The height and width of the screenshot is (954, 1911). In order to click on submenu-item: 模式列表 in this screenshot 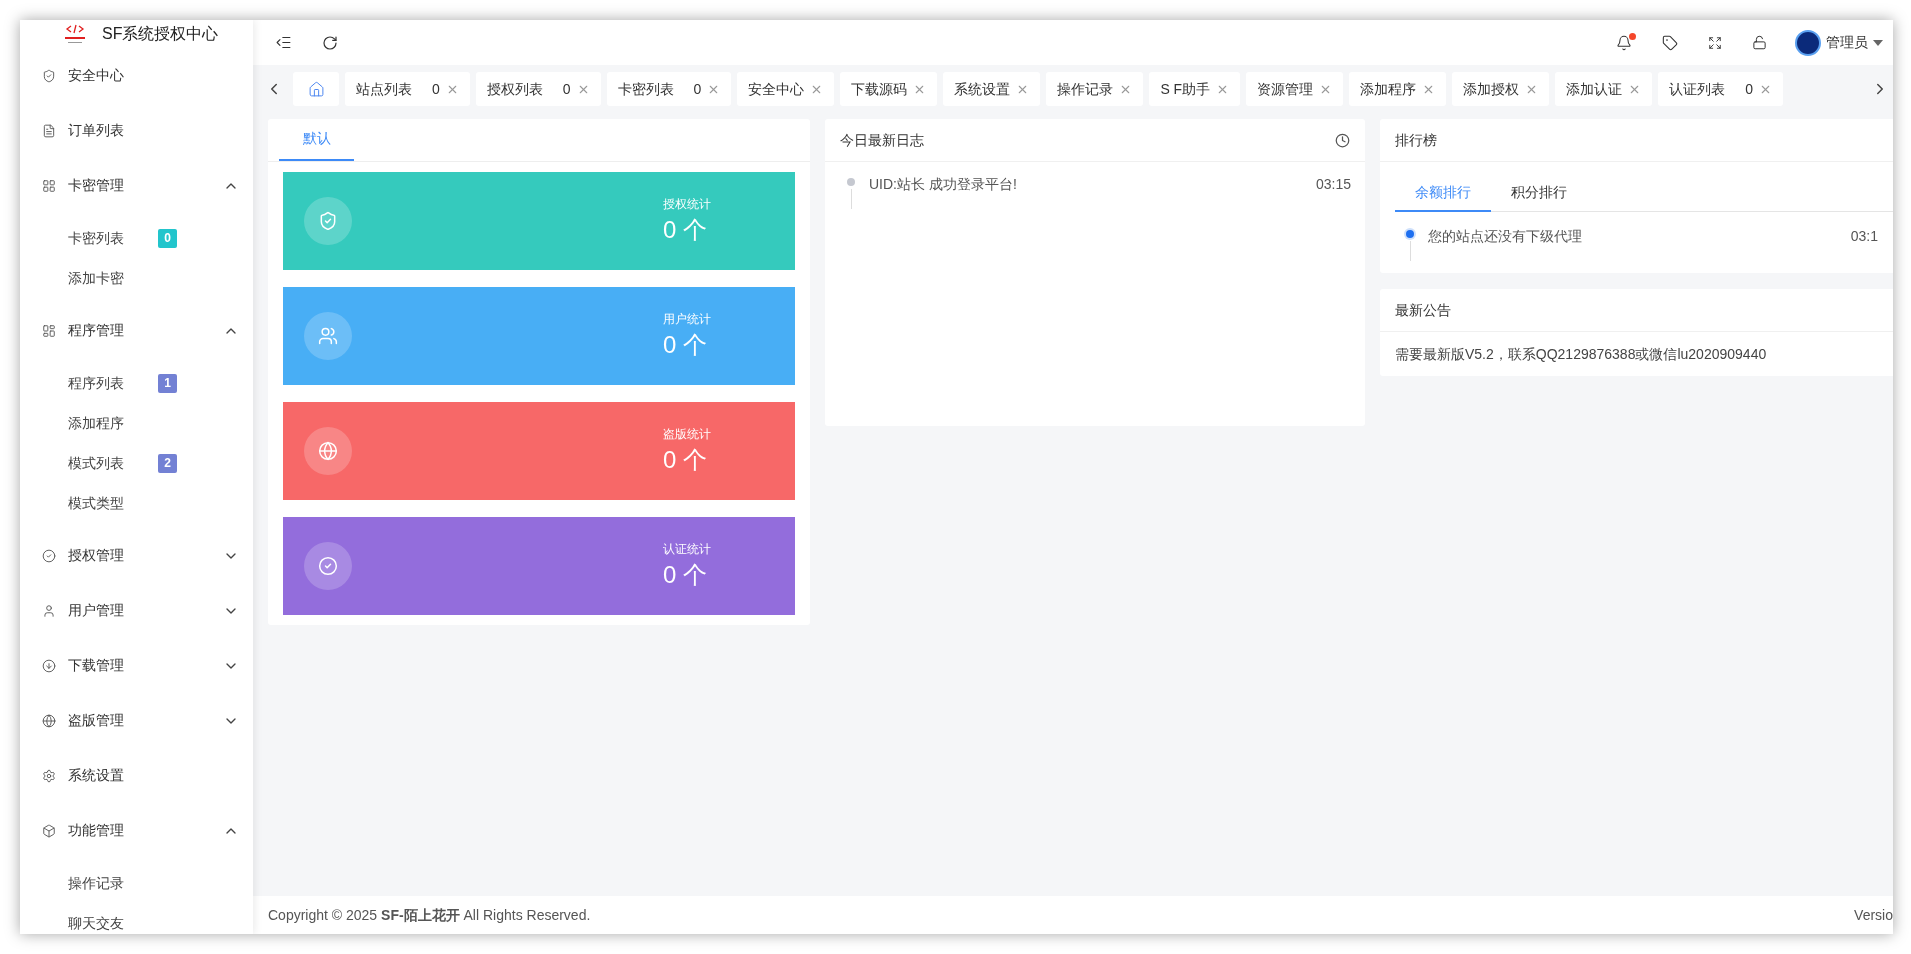, I will do `click(113, 463)`.